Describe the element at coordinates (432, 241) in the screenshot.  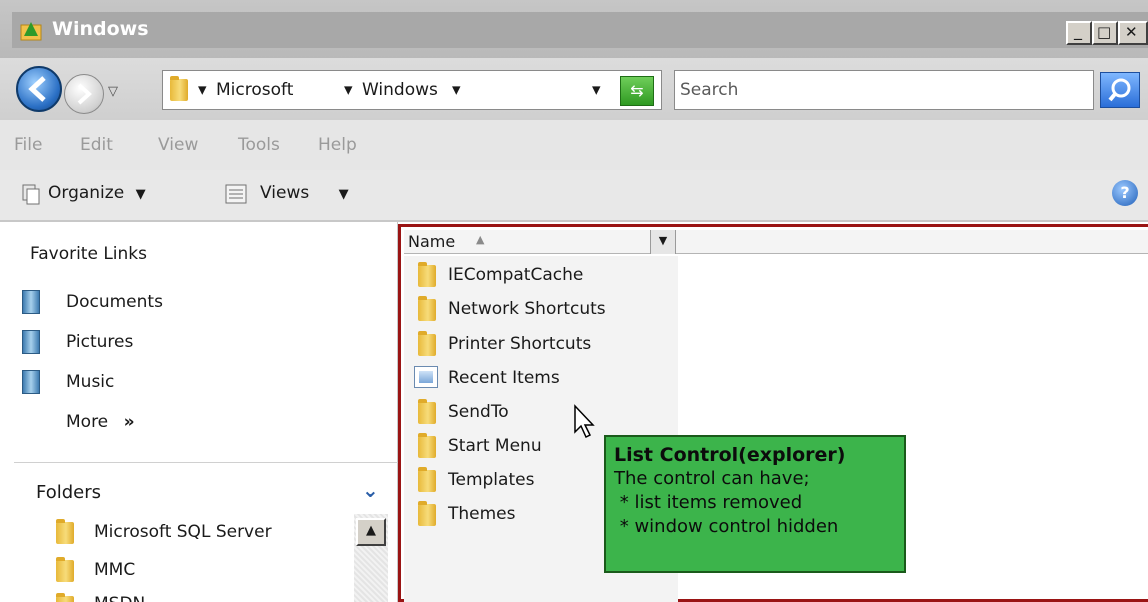
I see `column-header-name-label: Name` at that location.